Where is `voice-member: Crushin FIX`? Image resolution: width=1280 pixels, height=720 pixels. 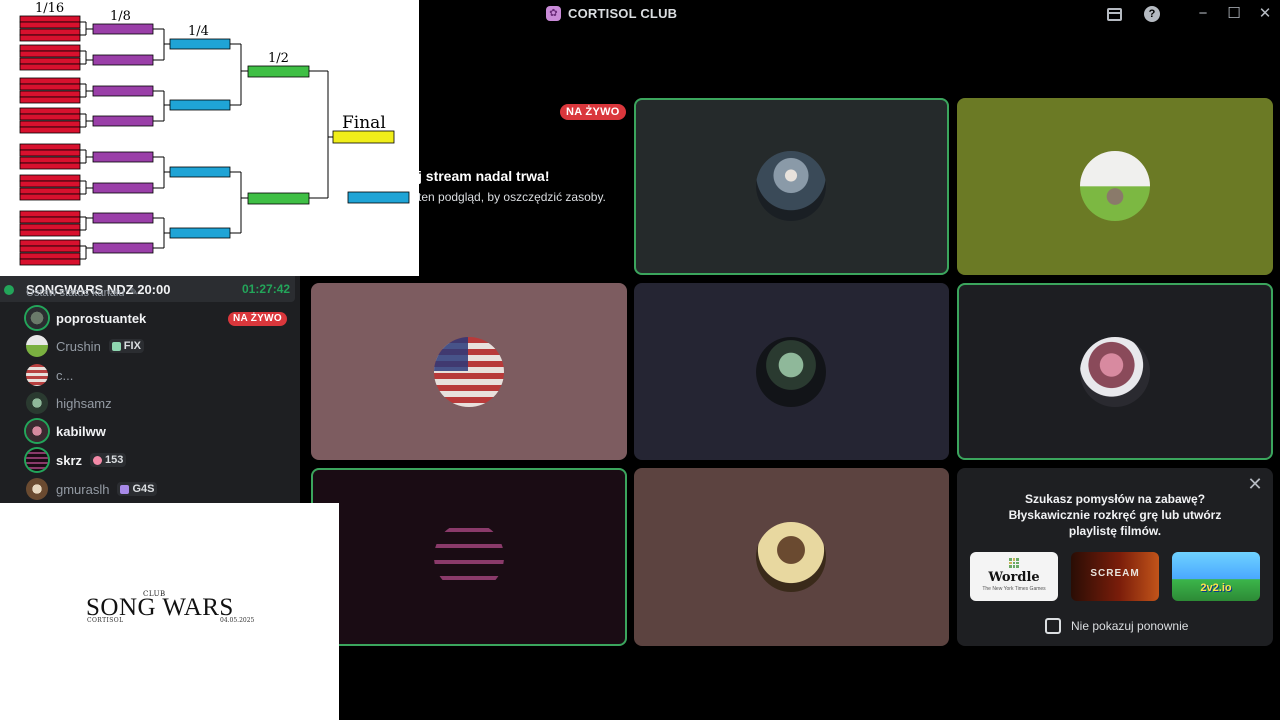 voice-member: Crushin FIX is located at coordinates (85, 346).